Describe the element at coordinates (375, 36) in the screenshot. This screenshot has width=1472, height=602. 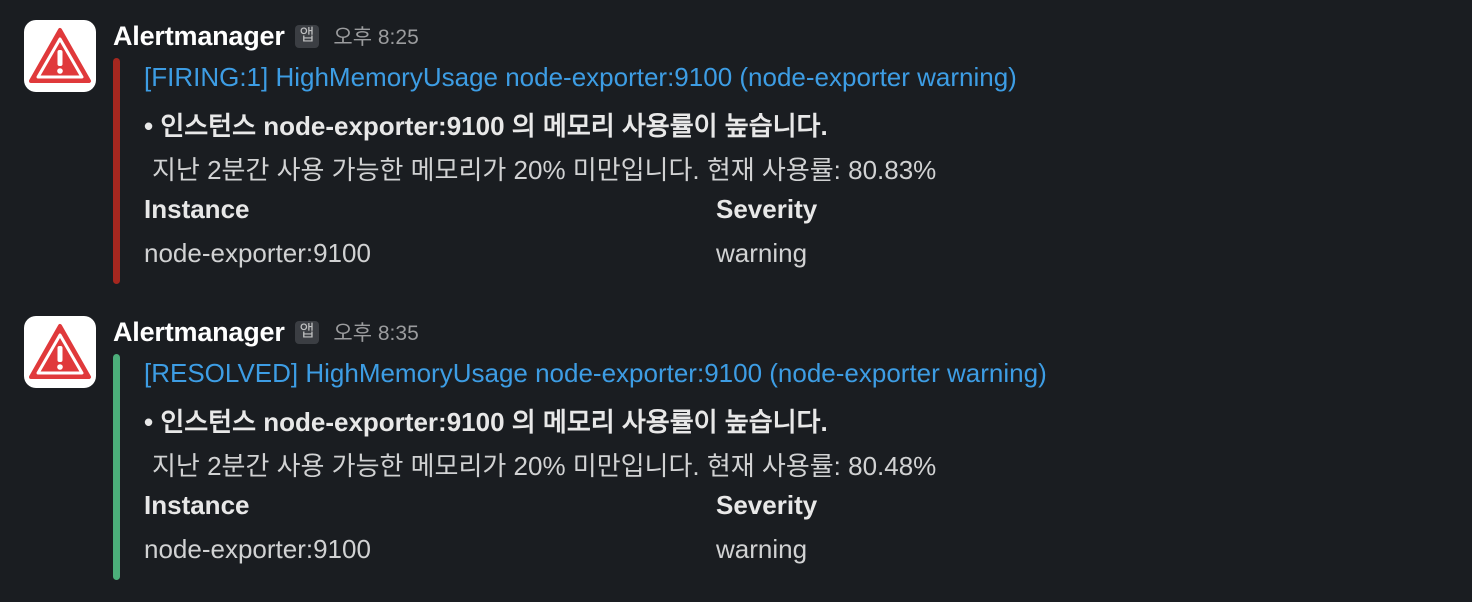
I see `message-timestamp: 오후 8:25` at that location.